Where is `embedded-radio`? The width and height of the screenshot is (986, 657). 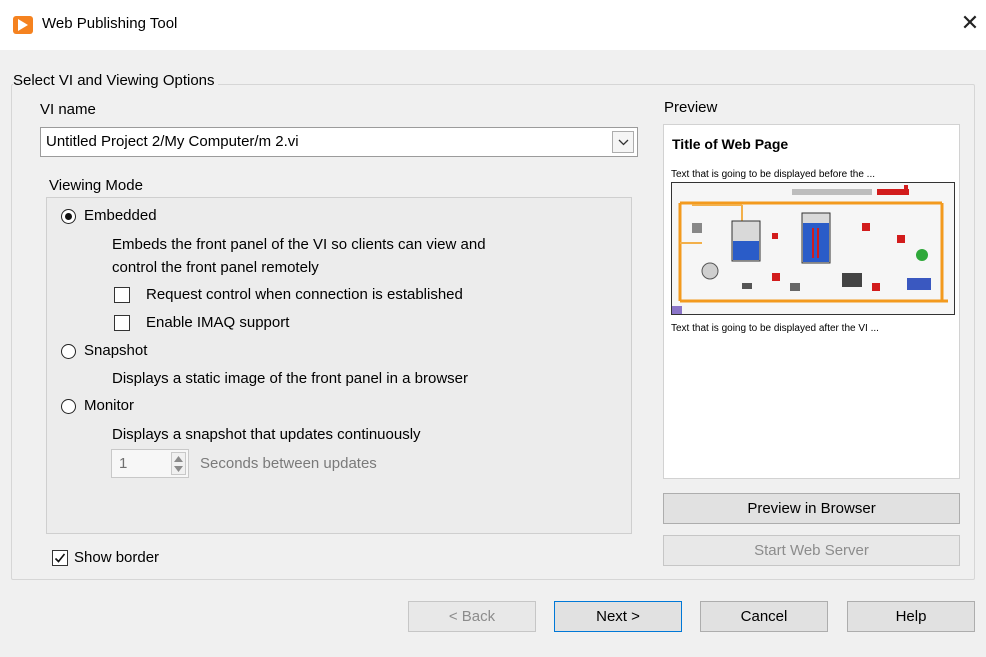
embedded-radio is located at coordinates (68, 216).